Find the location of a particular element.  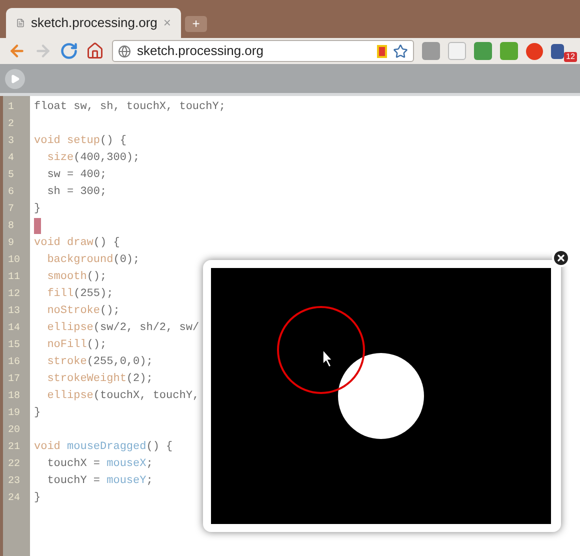

line-number: 17 is located at coordinates (14, 380).